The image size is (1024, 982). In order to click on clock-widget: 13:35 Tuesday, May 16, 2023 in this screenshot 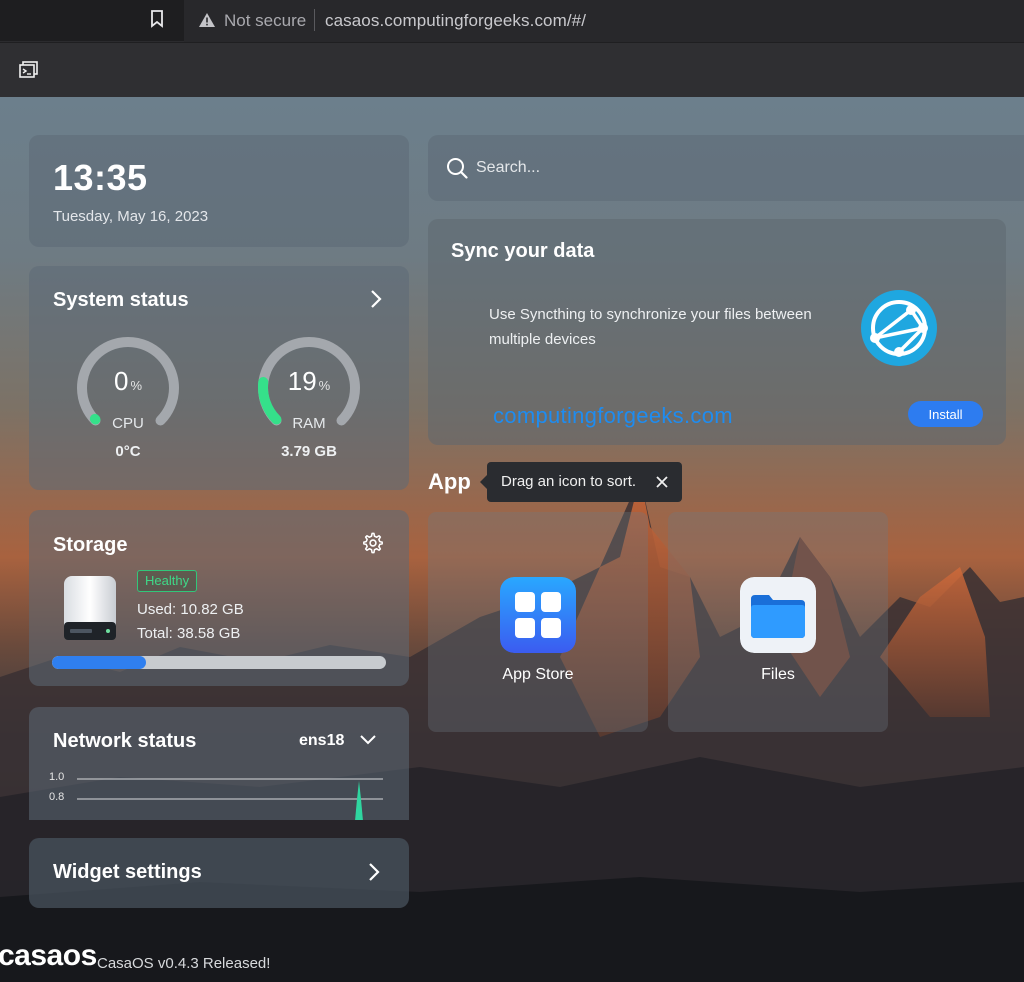, I will do `click(219, 191)`.